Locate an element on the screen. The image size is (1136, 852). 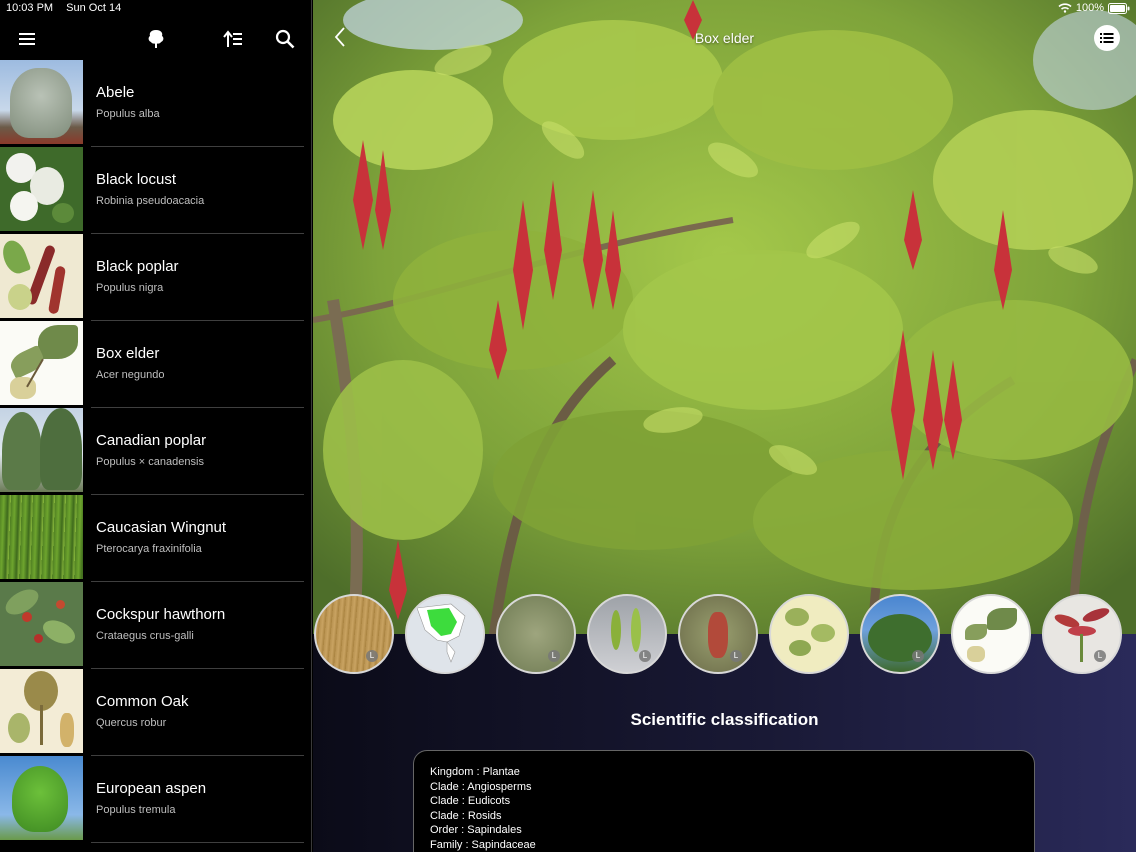
classification-clade: Clade : Rosids is located at coordinates (466, 815).